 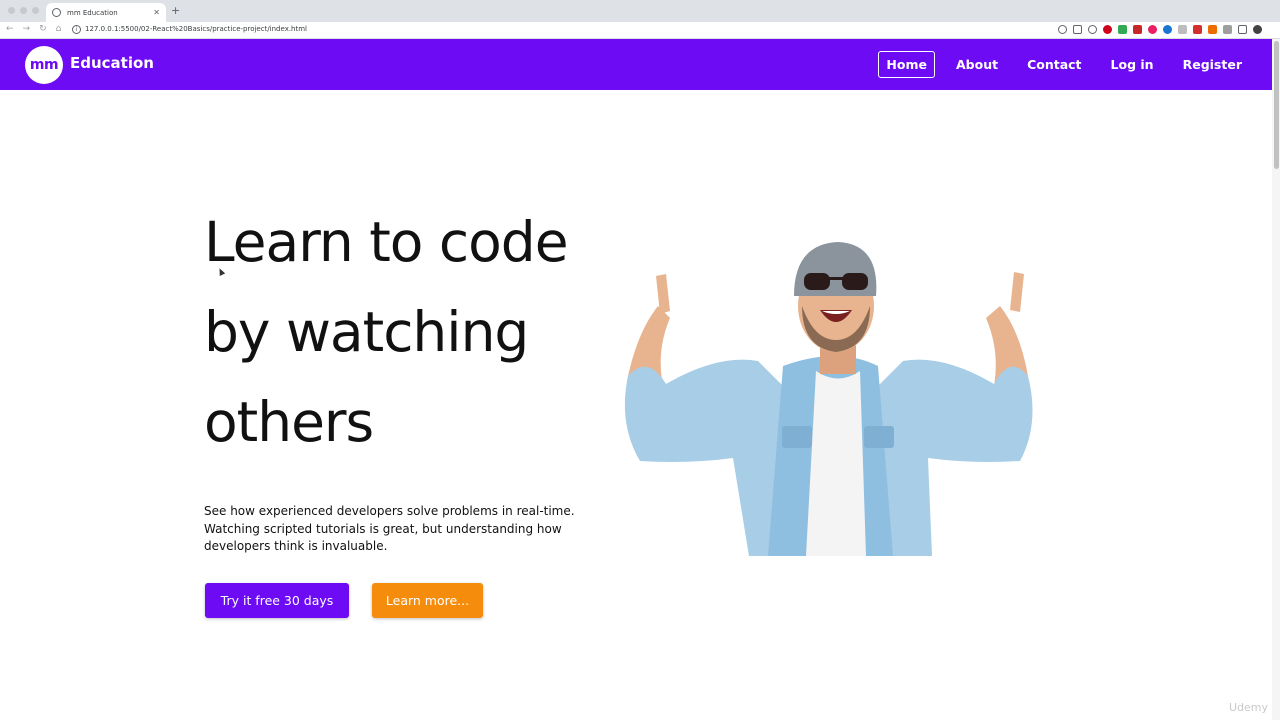 What do you see at coordinates (1160, 29) in the screenshot?
I see `extension-icons` at bounding box center [1160, 29].